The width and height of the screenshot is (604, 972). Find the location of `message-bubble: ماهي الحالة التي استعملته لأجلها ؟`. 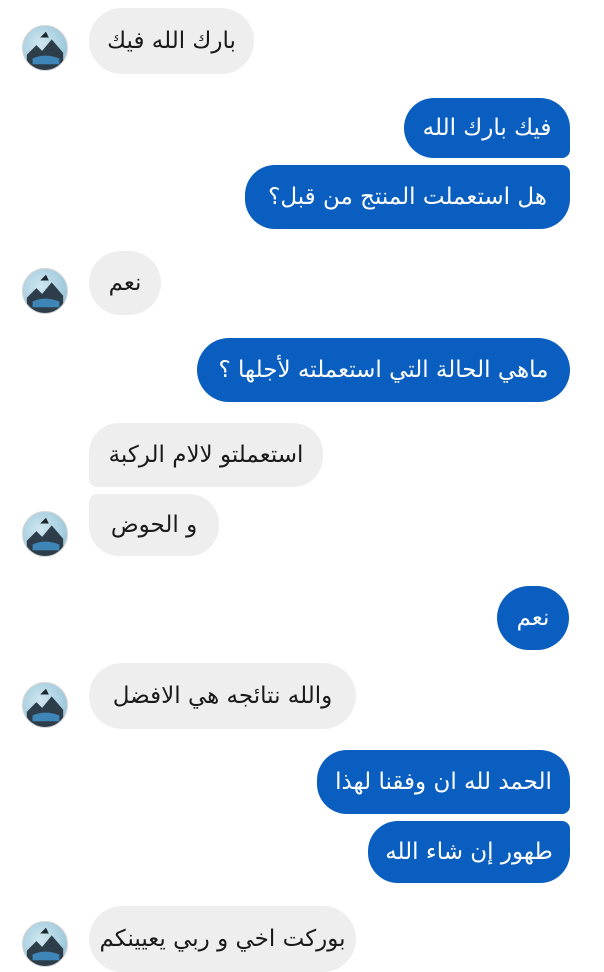

message-bubble: ماهي الحالة التي استعملته لأجلها ؟ is located at coordinates (383, 370).